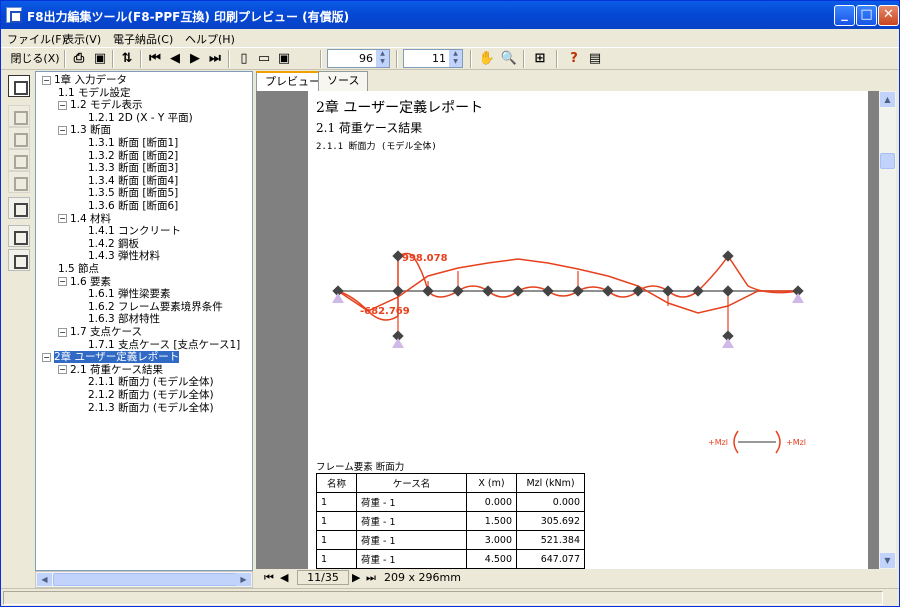 The width and height of the screenshot is (900, 607). I want to click on tab-source: ソース, so click(343, 81).